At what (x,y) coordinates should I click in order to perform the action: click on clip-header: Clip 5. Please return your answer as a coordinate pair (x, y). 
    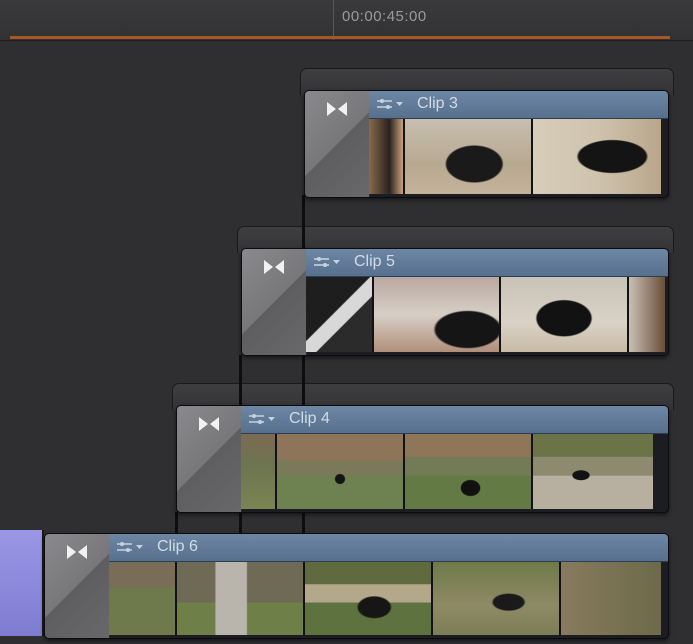
    Looking at the image, I should click on (487, 263).